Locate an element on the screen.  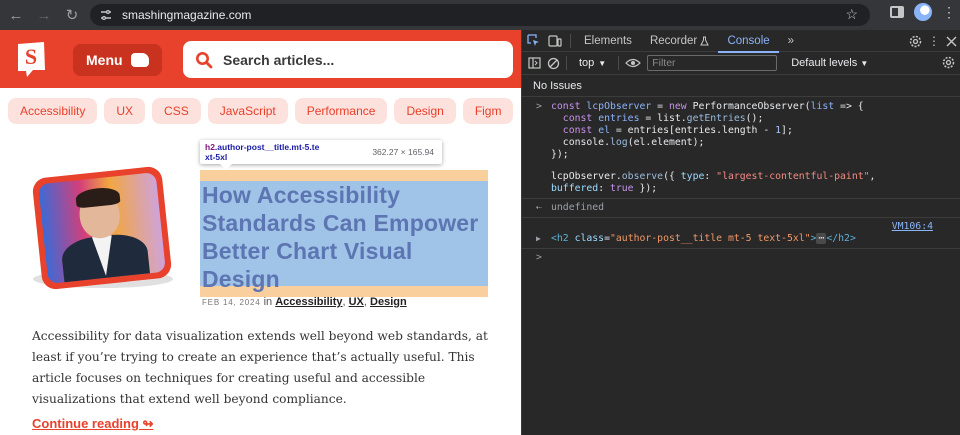
issues-bar: No Issues is located at coordinates (741, 86).